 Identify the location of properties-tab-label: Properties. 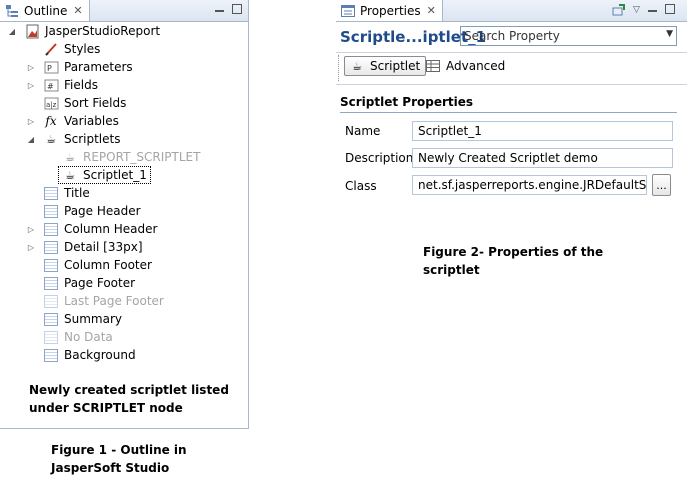
(390, 10).